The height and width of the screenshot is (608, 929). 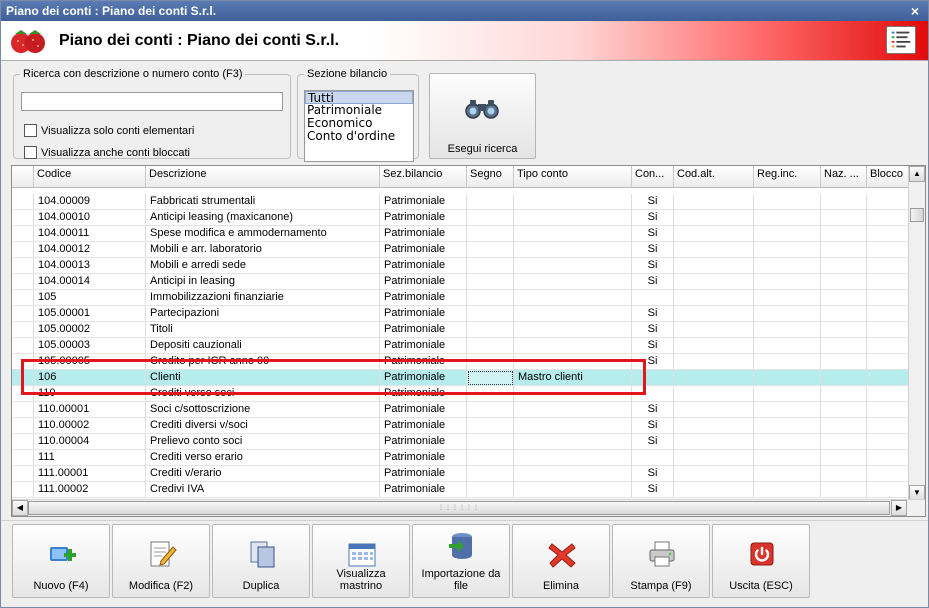 I want to click on table-cell: Crediti verso soci, so click(x=263, y=394).